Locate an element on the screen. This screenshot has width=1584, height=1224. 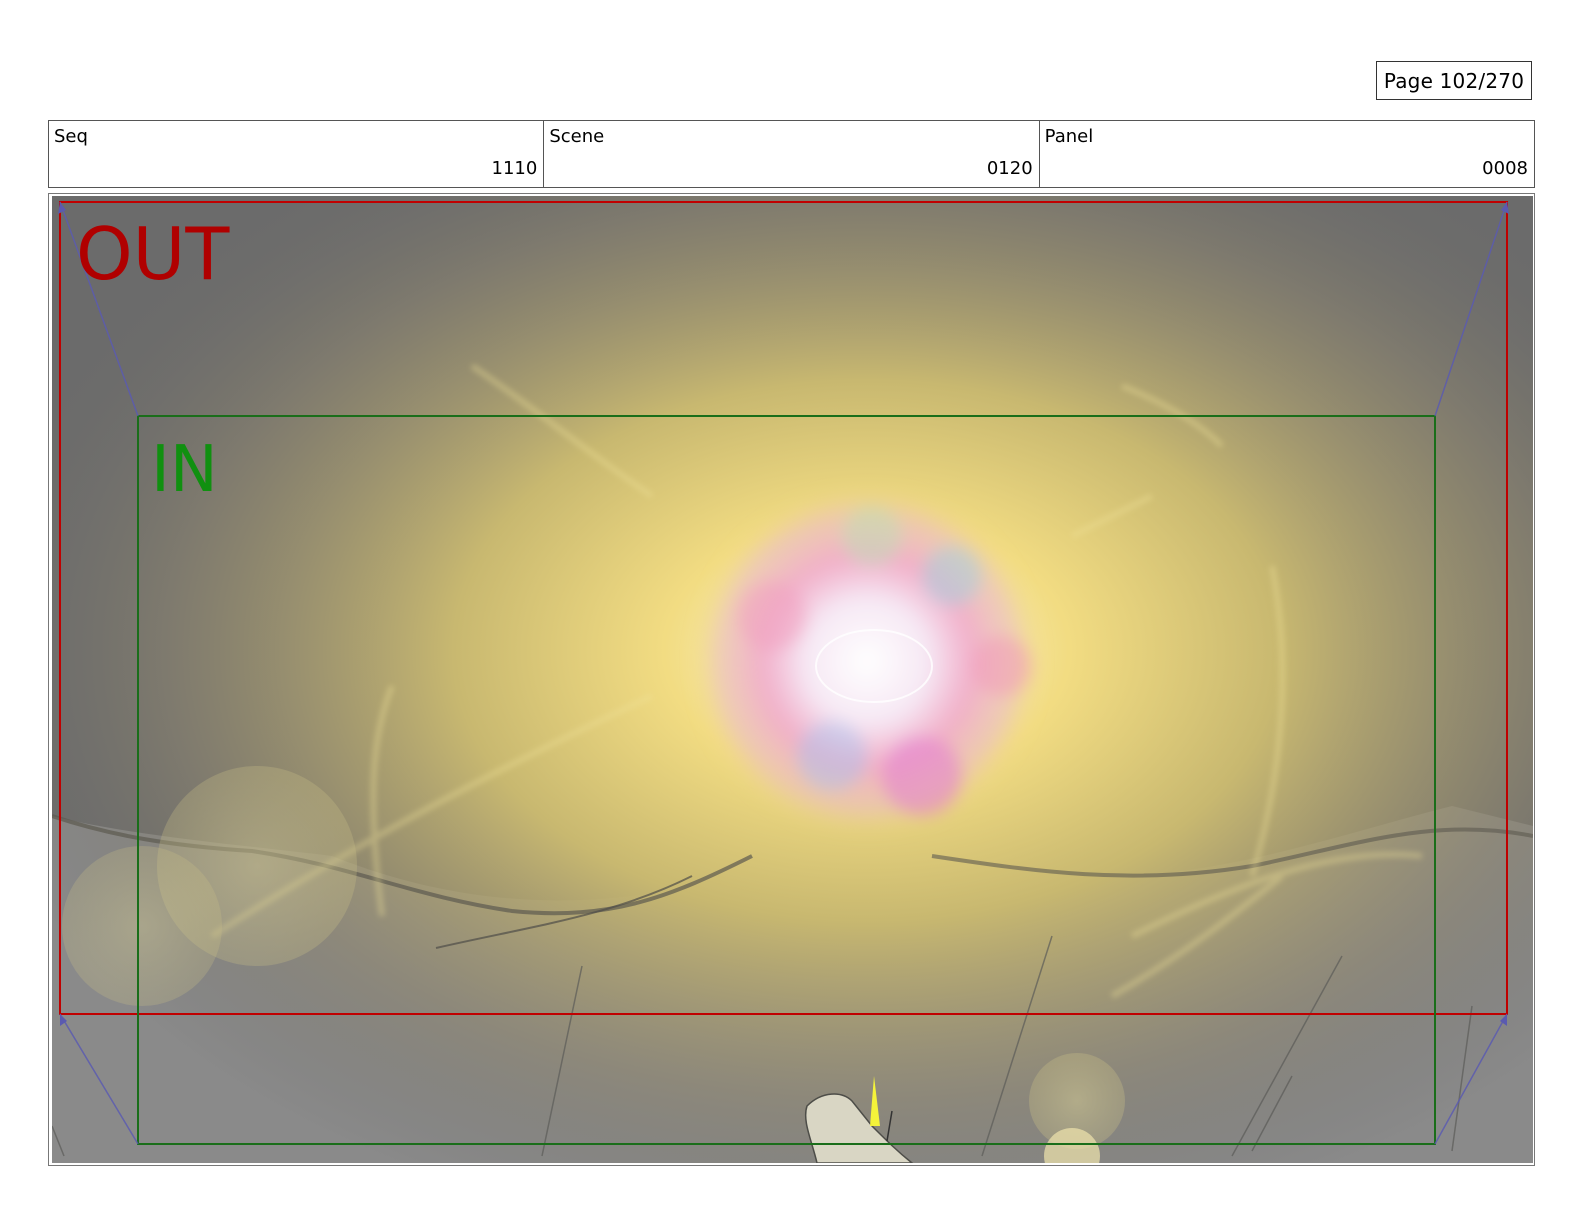
scene-label: Scene is located at coordinates (577, 136).